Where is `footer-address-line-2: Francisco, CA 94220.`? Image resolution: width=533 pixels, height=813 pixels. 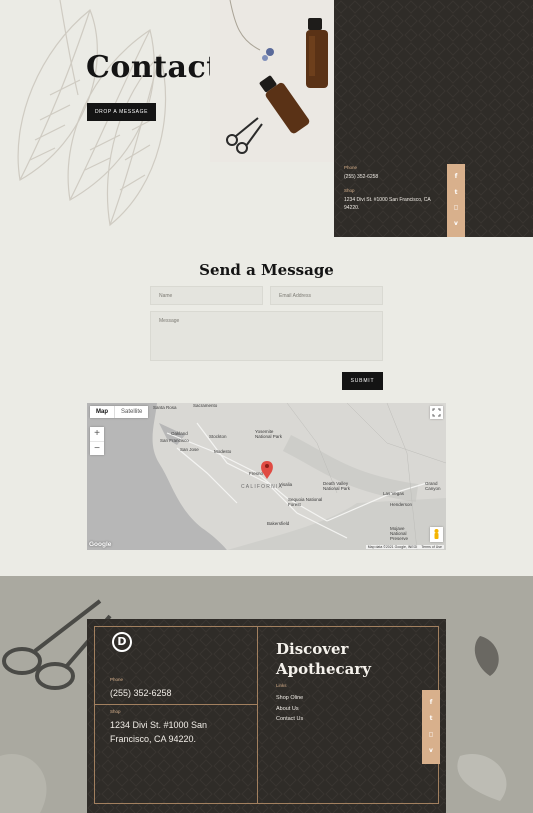
footer-address-line-2: Francisco, CA 94220. is located at coordinates (153, 739).